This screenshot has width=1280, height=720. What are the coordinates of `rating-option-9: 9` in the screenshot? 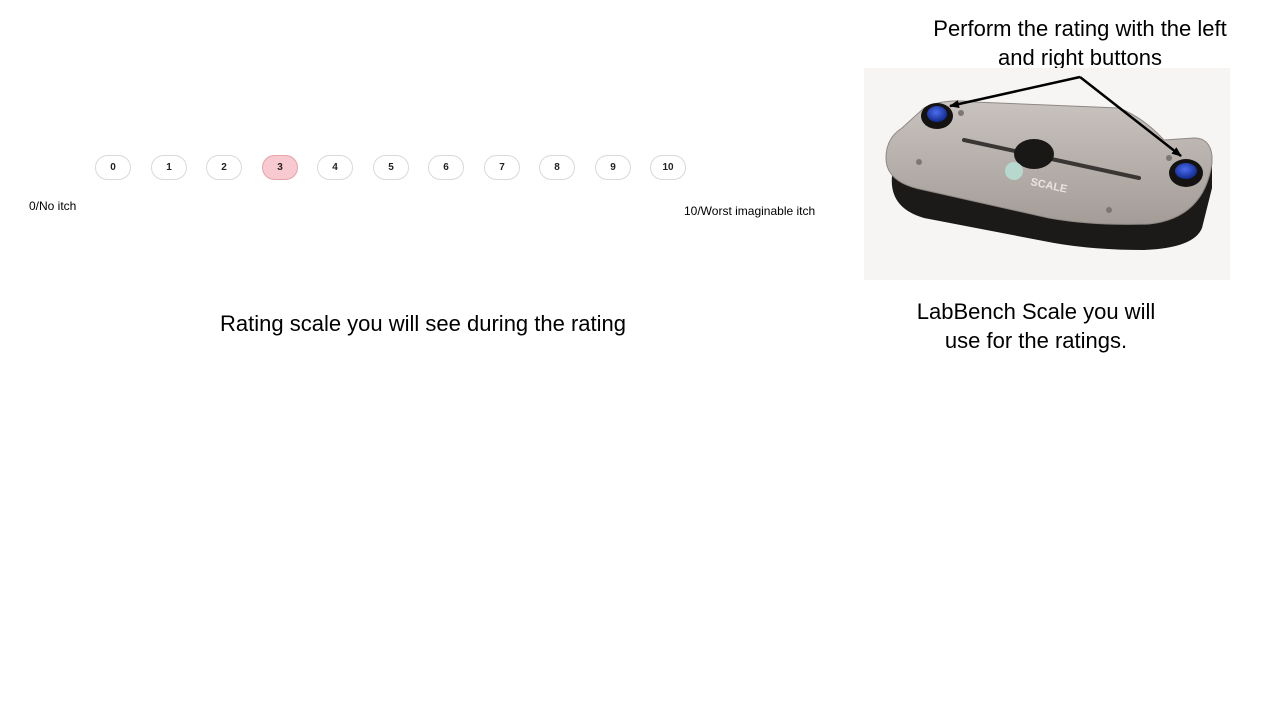 It's located at (613, 167).